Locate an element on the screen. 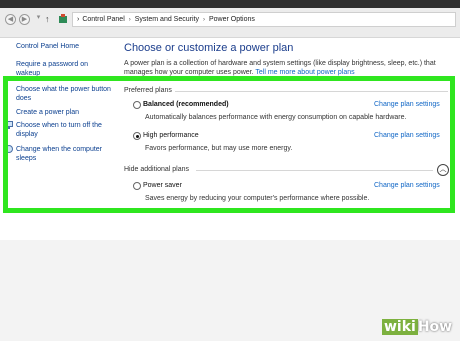  breadcrumb-system-security: System and Security is located at coordinates (167, 19).